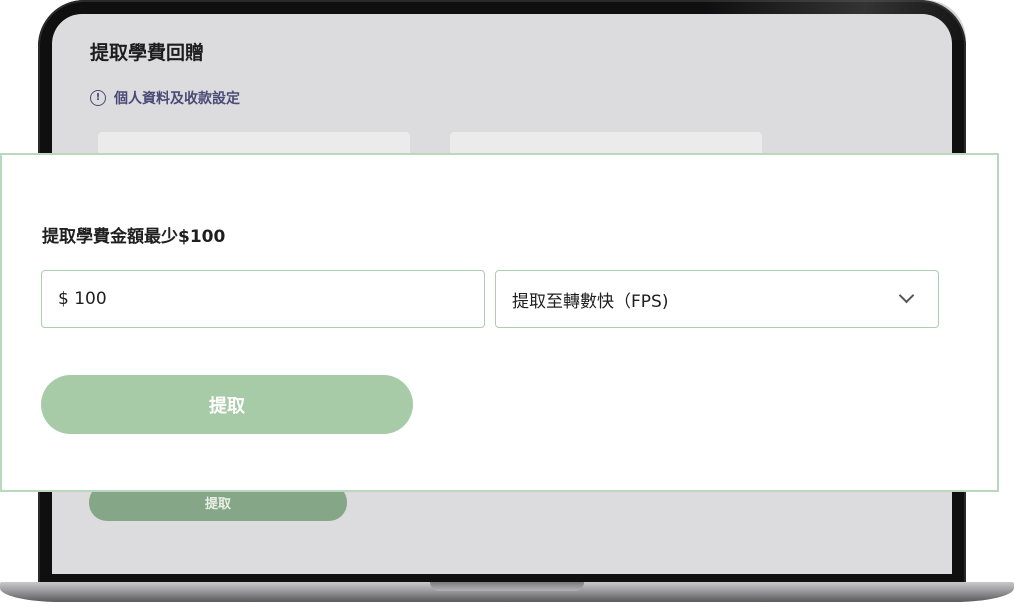 This screenshot has width=1014, height=609. I want to click on profile-settings-link: ! 個人資料及收款設定, so click(165, 98).